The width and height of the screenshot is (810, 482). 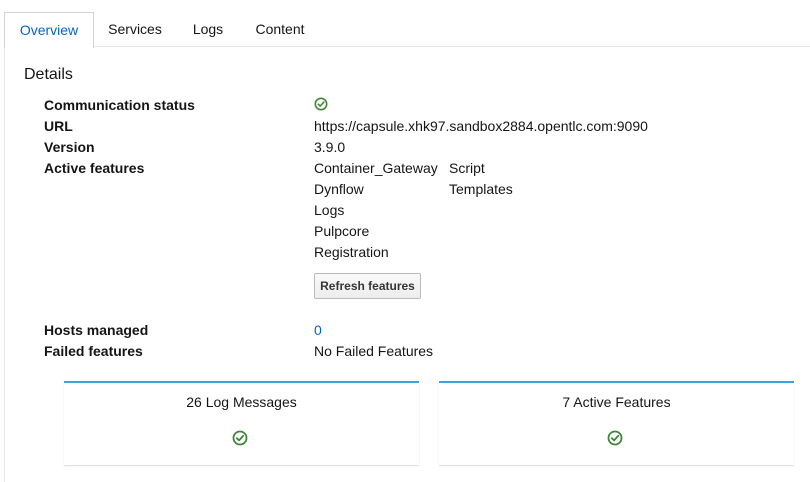 I want to click on url-label: URL, so click(x=58, y=126).